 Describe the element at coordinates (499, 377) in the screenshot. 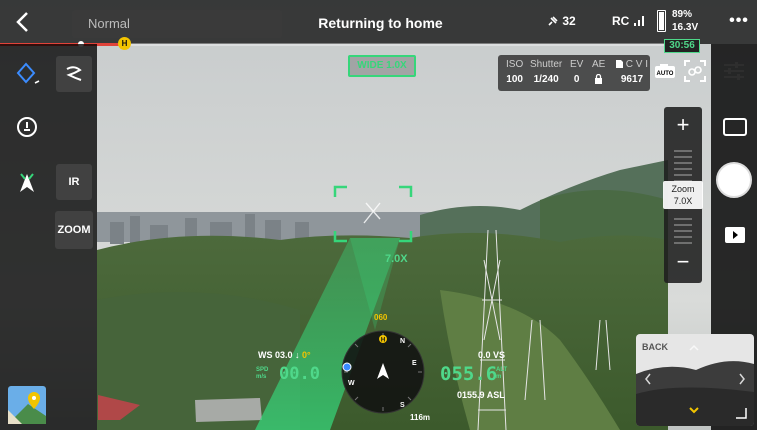

I see `altitude-unit-value: m` at that location.